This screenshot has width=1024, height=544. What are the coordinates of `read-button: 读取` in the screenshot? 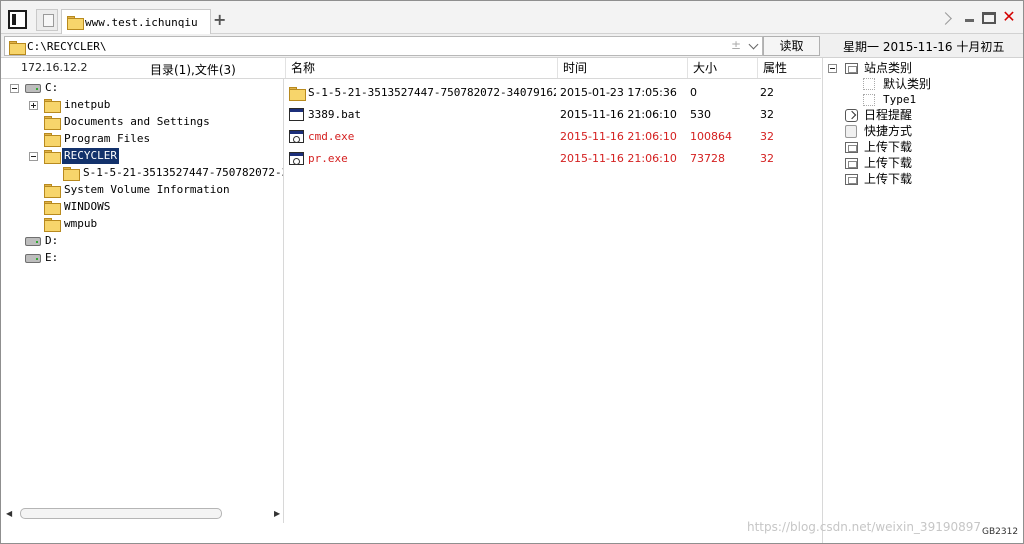 It's located at (791, 46).